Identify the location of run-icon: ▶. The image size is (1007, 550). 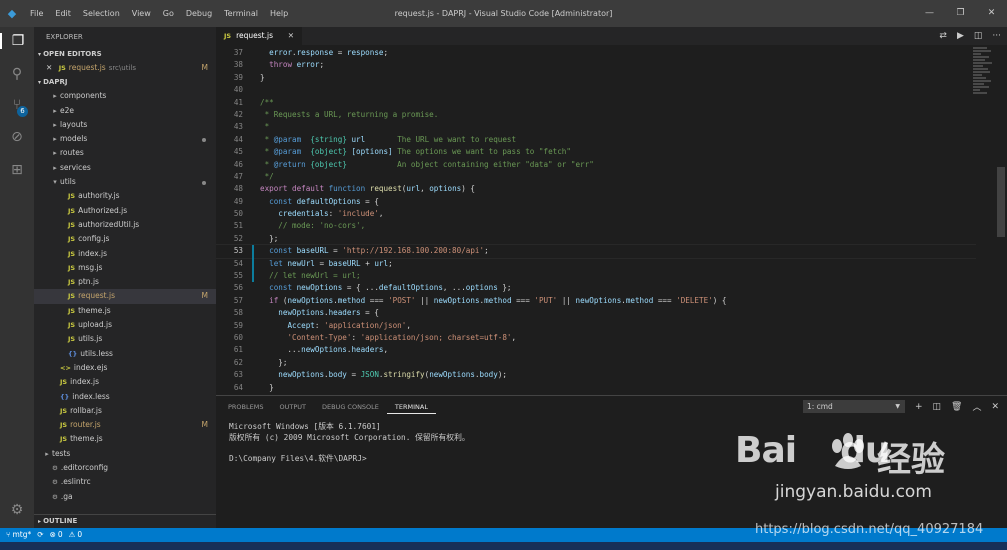
(960, 36).